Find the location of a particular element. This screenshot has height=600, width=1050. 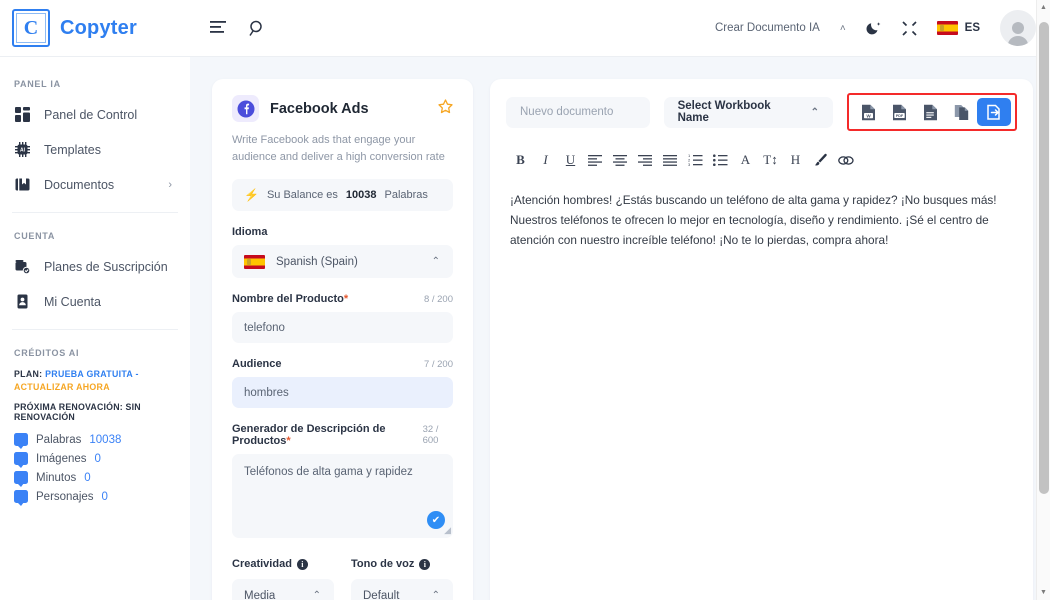

align-justify-button is located at coordinates (670, 160).